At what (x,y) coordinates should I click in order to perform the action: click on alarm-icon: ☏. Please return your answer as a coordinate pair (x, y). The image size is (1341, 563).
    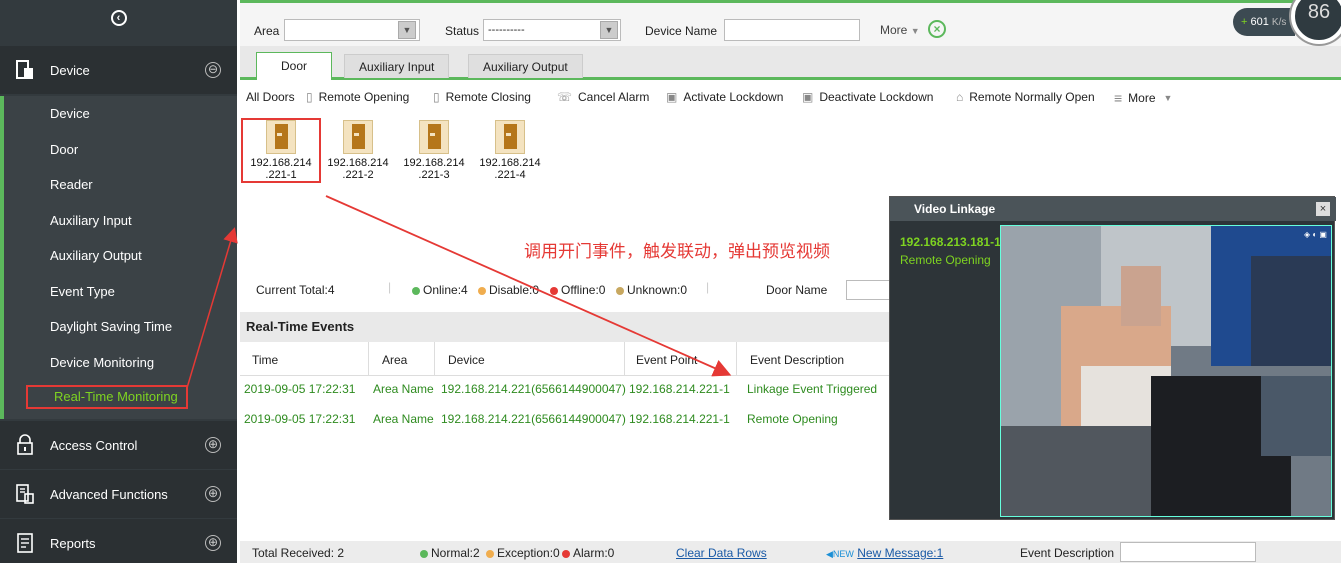
    Looking at the image, I should click on (565, 97).